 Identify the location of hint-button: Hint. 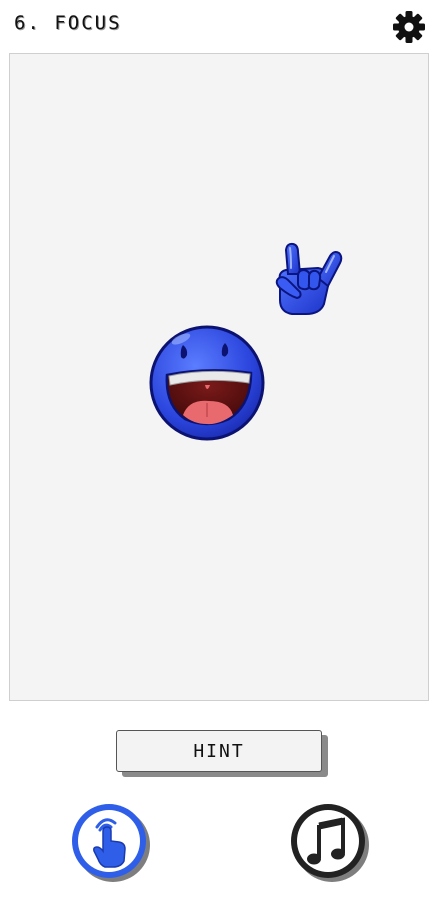
(219, 751).